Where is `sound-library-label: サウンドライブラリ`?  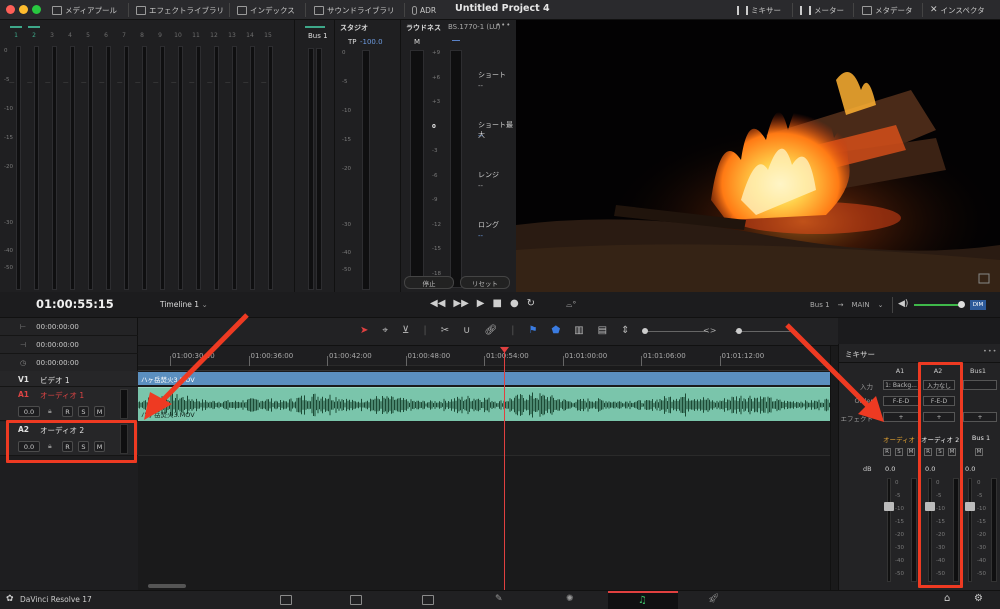 sound-library-label: サウンドライブラリ is located at coordinates (361, 10).